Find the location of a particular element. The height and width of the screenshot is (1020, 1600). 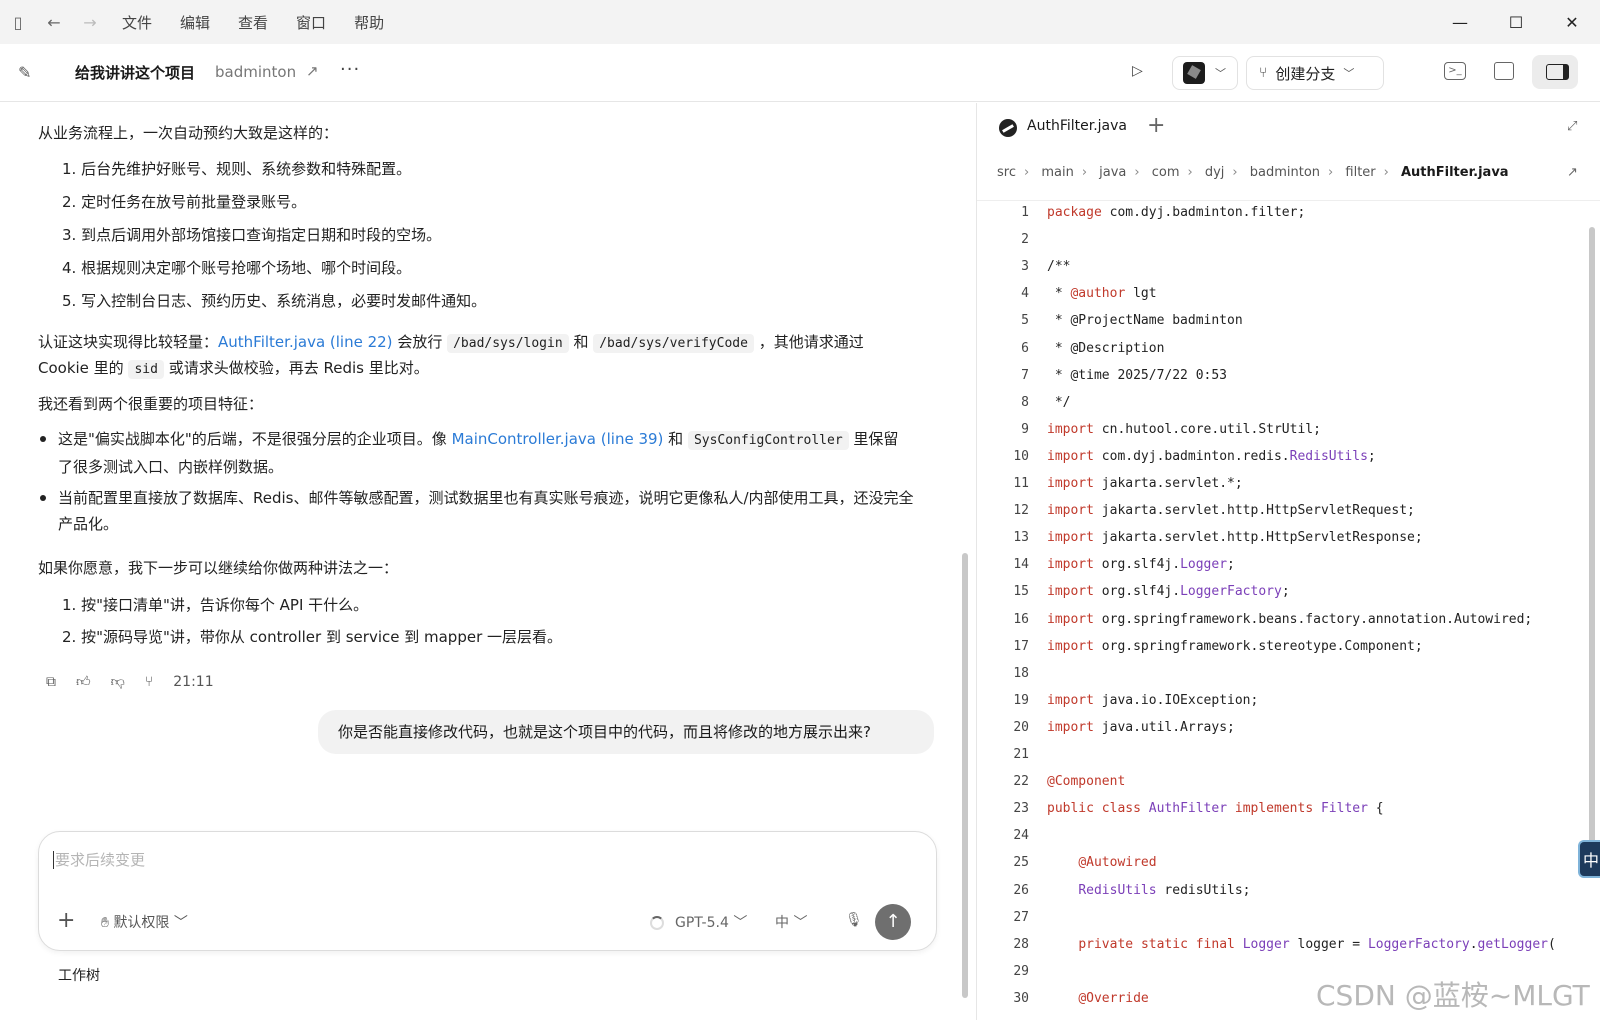

chat-scrollbar is located at coordinates (965, 561).